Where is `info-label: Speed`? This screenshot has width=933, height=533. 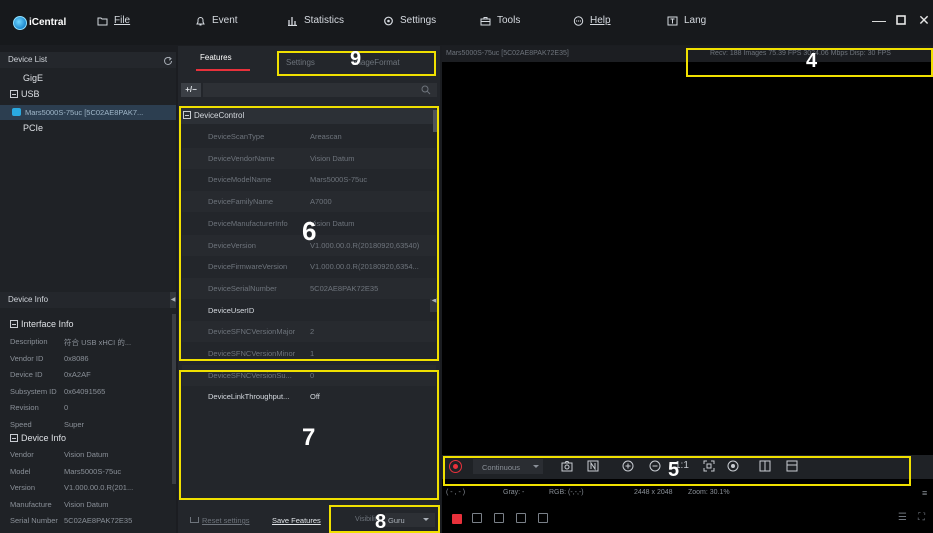
info-label: Speed is located at coordinates (21, 424).